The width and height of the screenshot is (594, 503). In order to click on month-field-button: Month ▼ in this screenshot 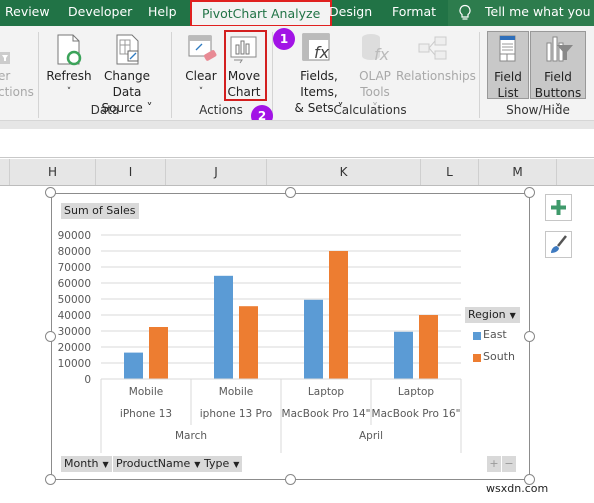, I will do `click(86, 464)`.